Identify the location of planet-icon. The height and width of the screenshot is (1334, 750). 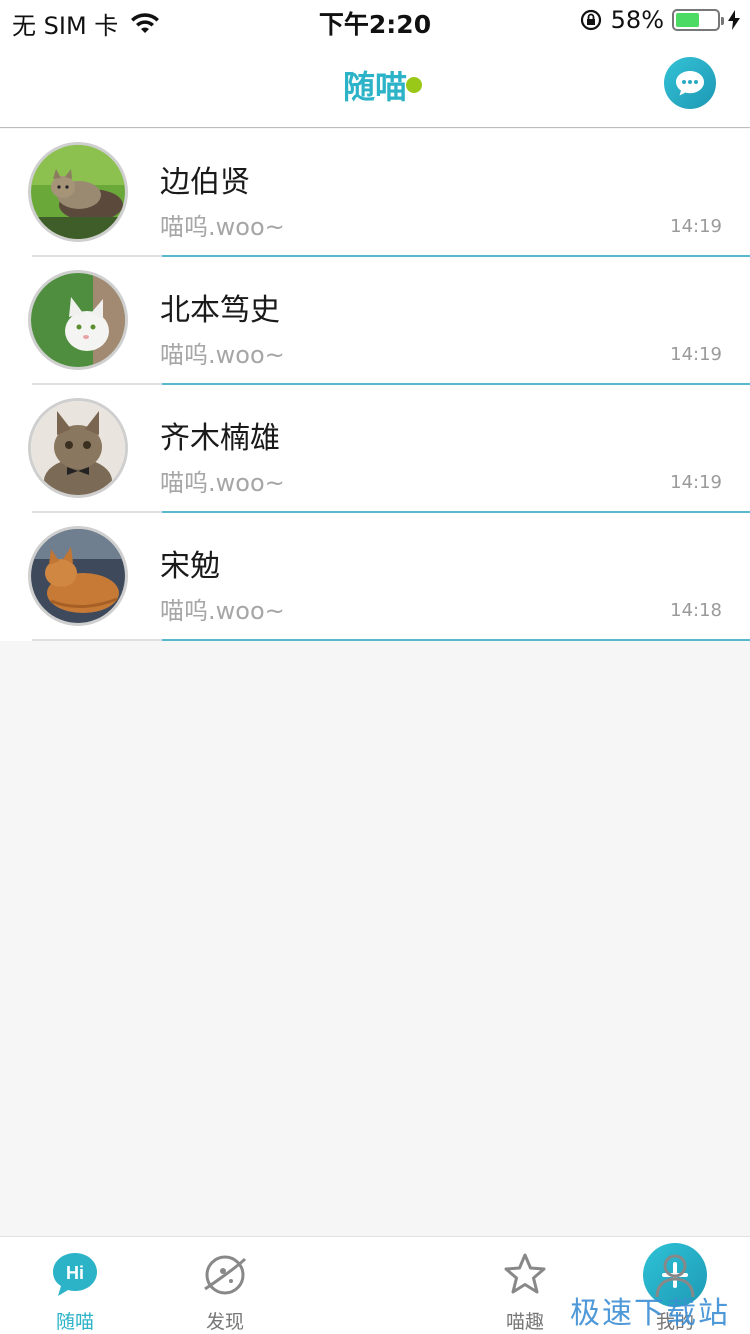
(225, 1275).